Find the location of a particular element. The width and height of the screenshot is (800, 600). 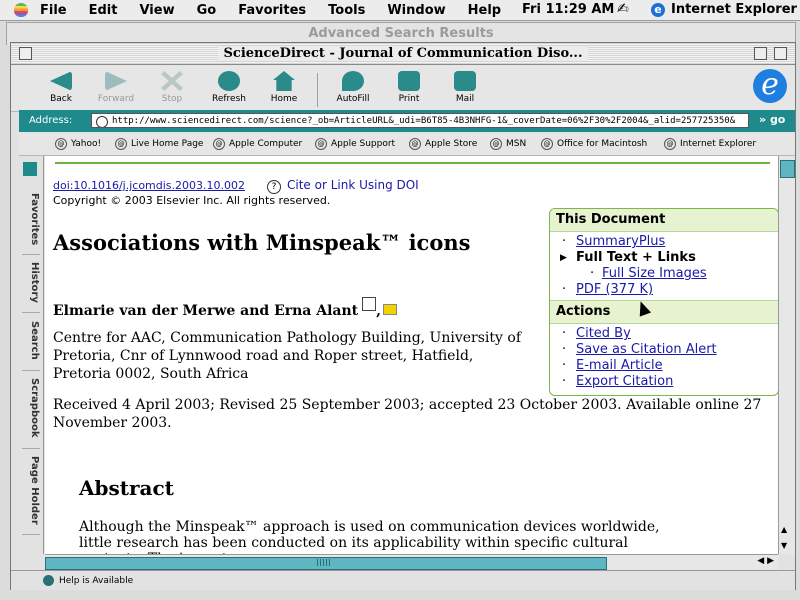

favorite-internet-explorer: @ Internet Explorer is located at coordinates (710, 144).